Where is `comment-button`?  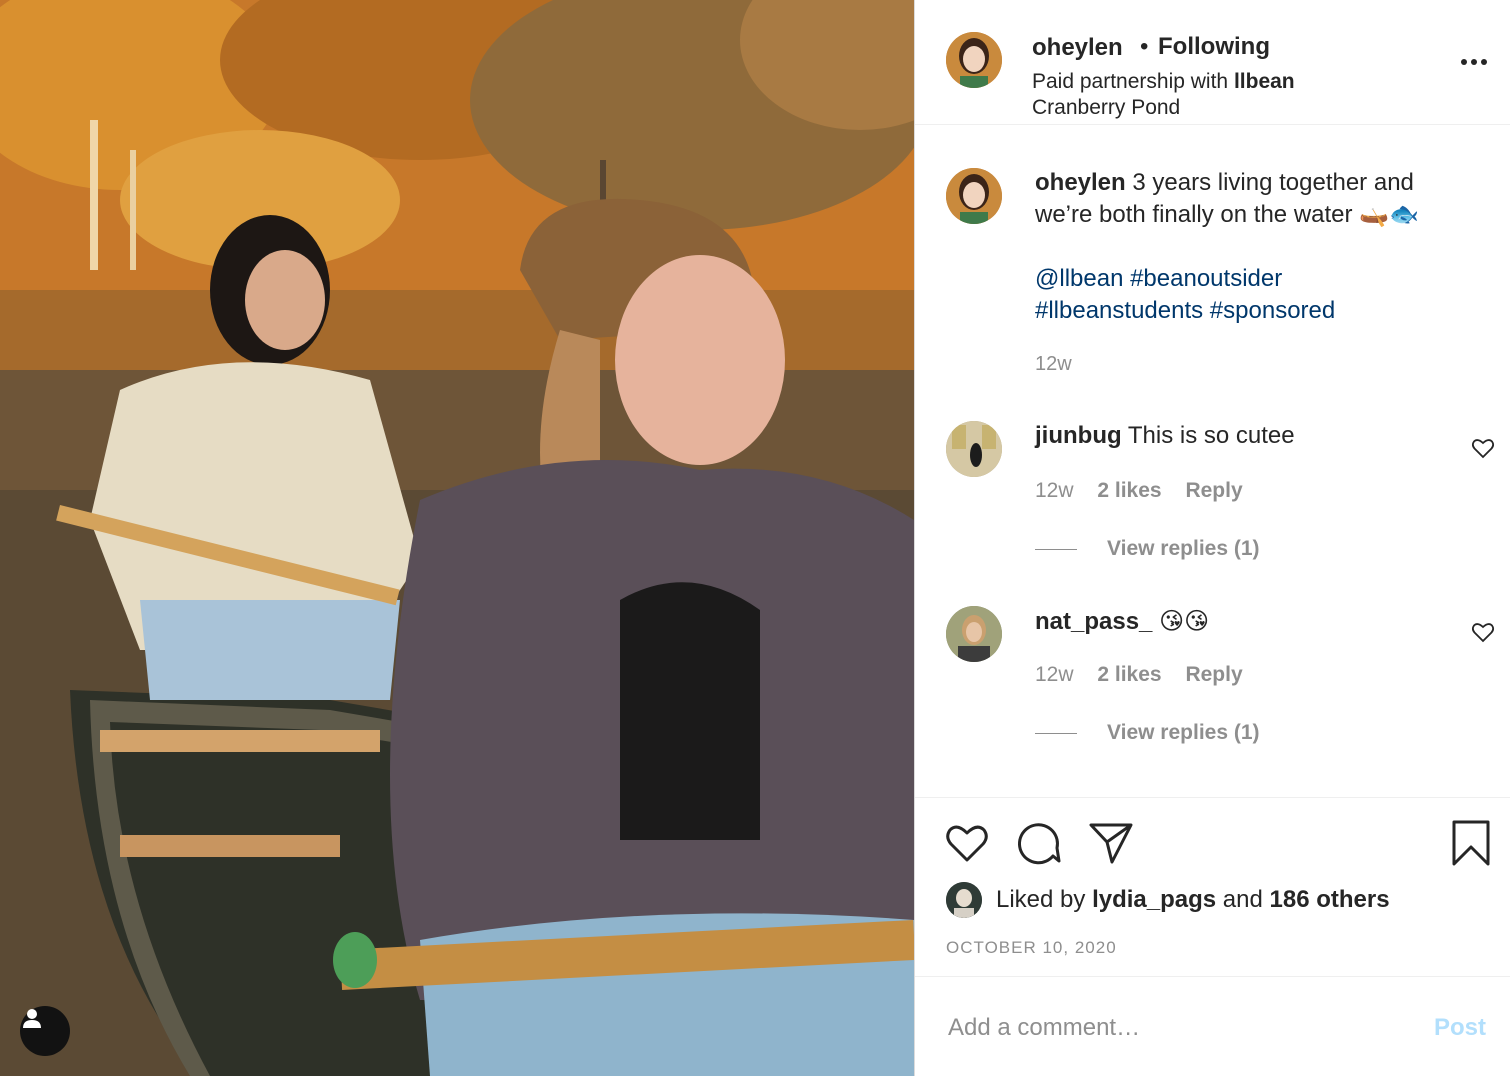
comment-button is located at coordinates (1039, 843).